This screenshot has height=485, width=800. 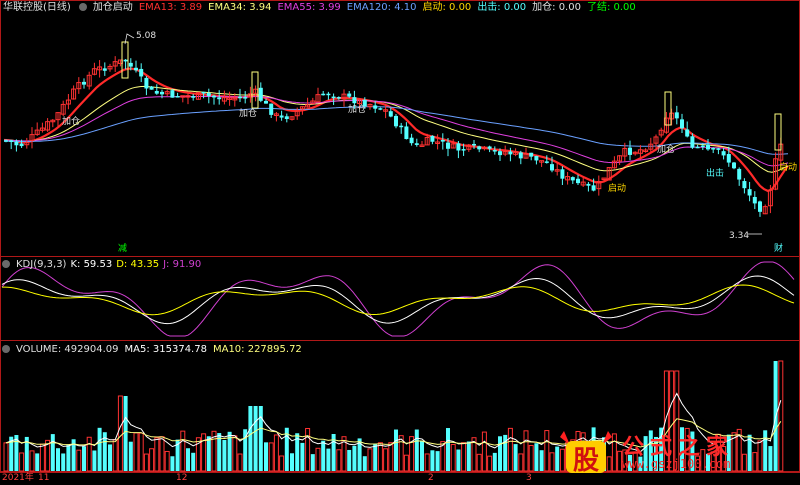 What do you see at coordinates (67, 349) in the screenshot?
I see `volume-name: VOLUME: 492904.09` at bounding box center [67, 349].